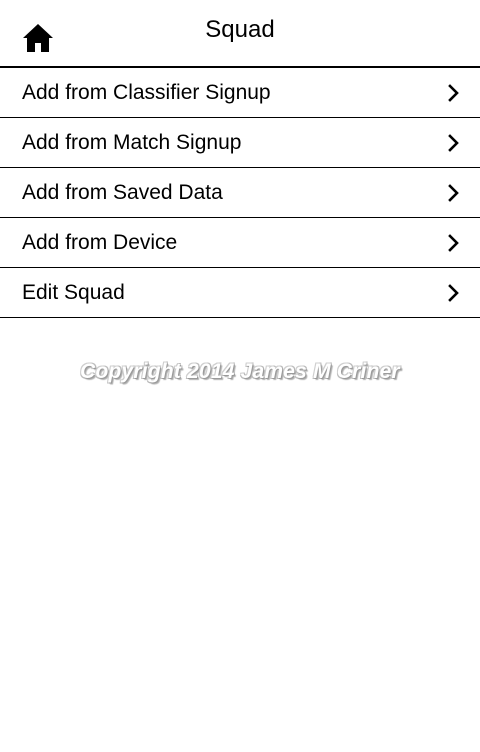 Image resolution: width=480 pixels, height=752 pixels. What do you see at coordinates (240, 29) in the screenshot?
I see `page-title: Squad` at bounding box center [240, 29].